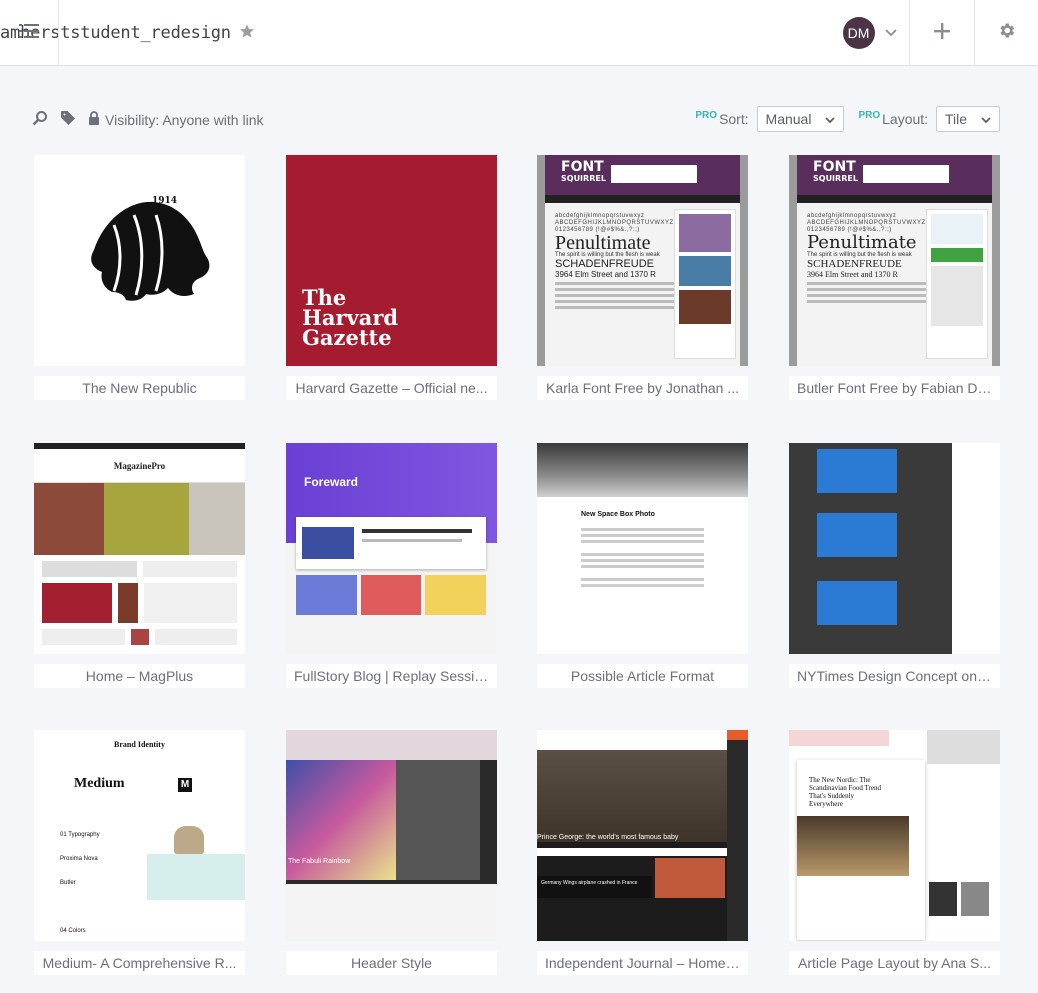  I want to click on svg-text: 1914, so click(164, 201).